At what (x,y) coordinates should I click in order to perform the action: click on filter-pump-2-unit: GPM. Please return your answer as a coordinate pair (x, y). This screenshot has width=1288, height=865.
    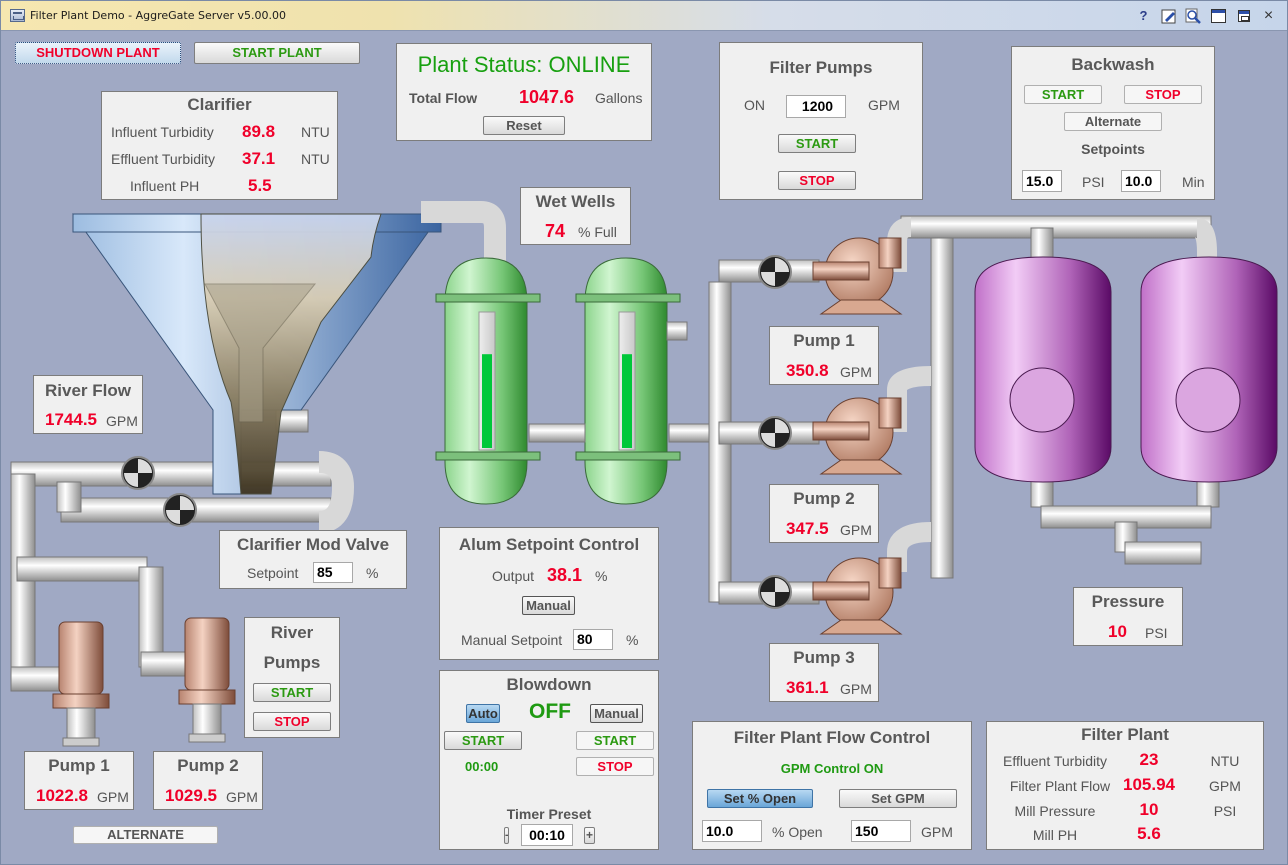
    Looking at the image, I should click on (856, 530).